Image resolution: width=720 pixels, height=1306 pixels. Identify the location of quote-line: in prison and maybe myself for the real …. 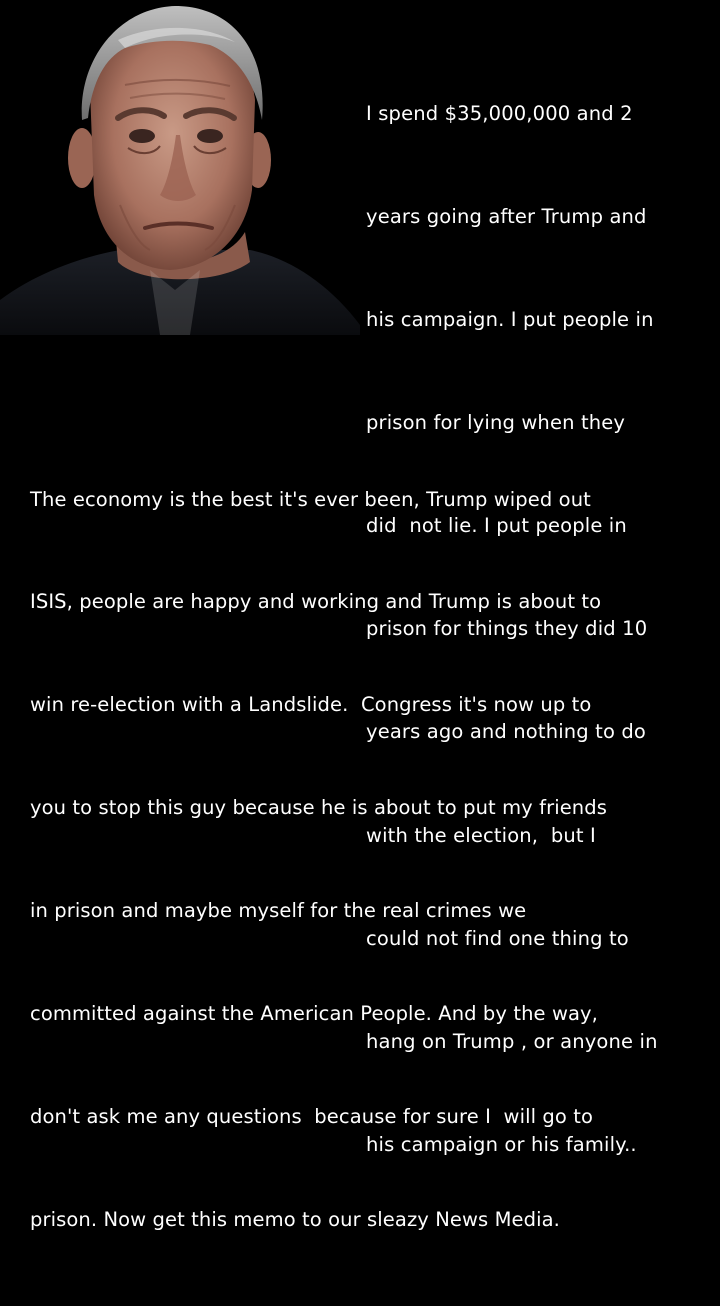
(278, 911).